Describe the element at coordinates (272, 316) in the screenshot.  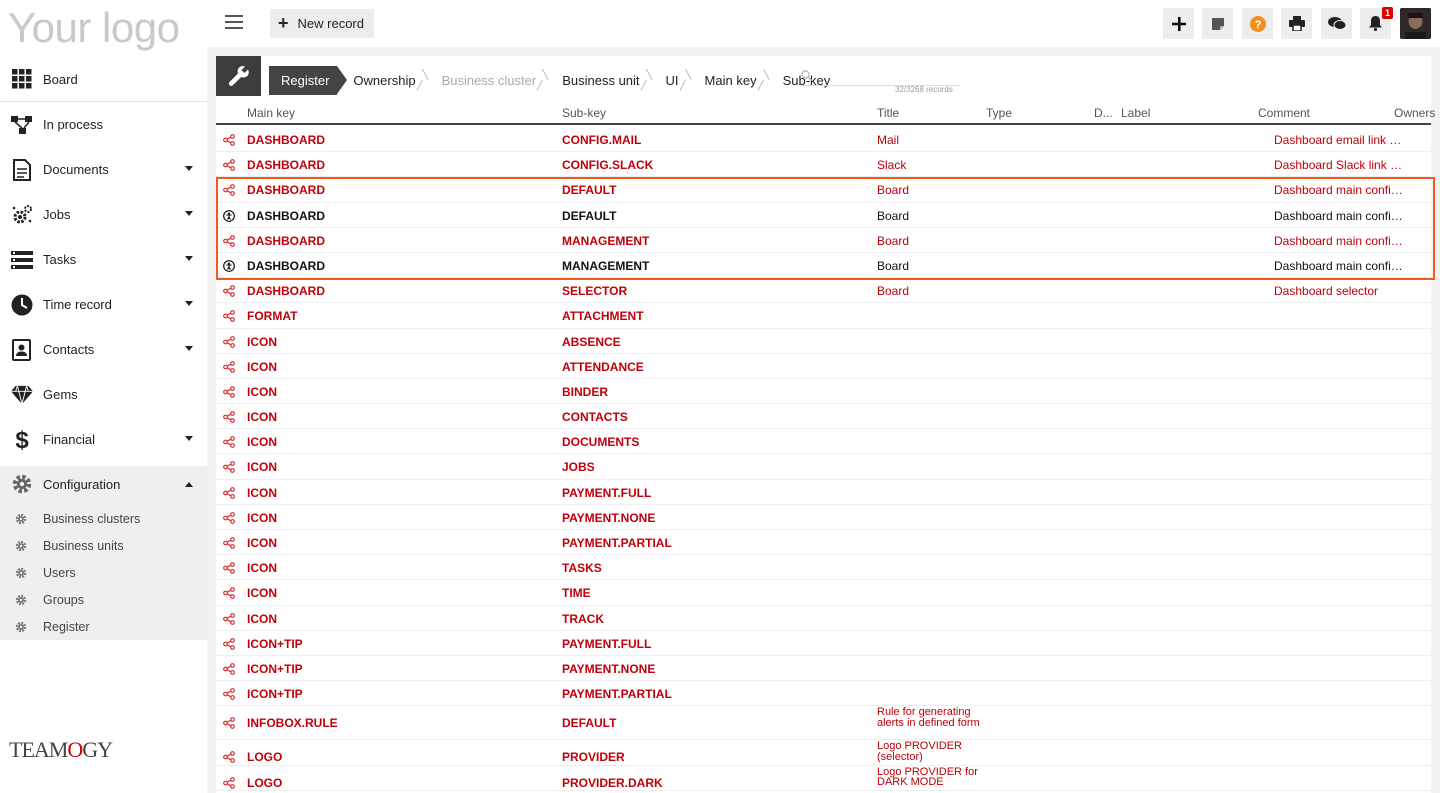
I see `cell-main-key: FORMAT` at that location.